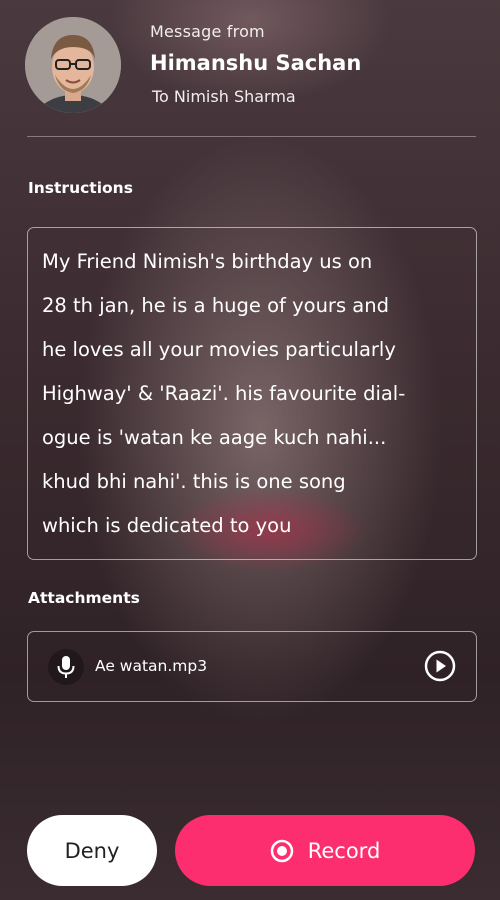 The height and width of the screenshot is (900, 500). Describe the element at coordinates (151, 666) in the screenshot. I see `attachment-file-name: Ae watan.mp3` at that location.